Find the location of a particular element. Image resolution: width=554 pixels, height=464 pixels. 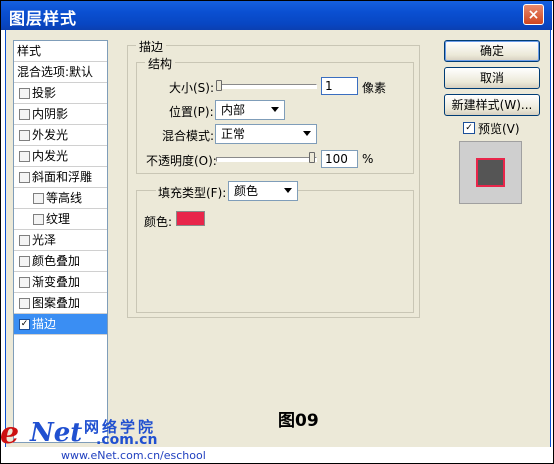

size-slider-track is located at coordinates (266, 86).